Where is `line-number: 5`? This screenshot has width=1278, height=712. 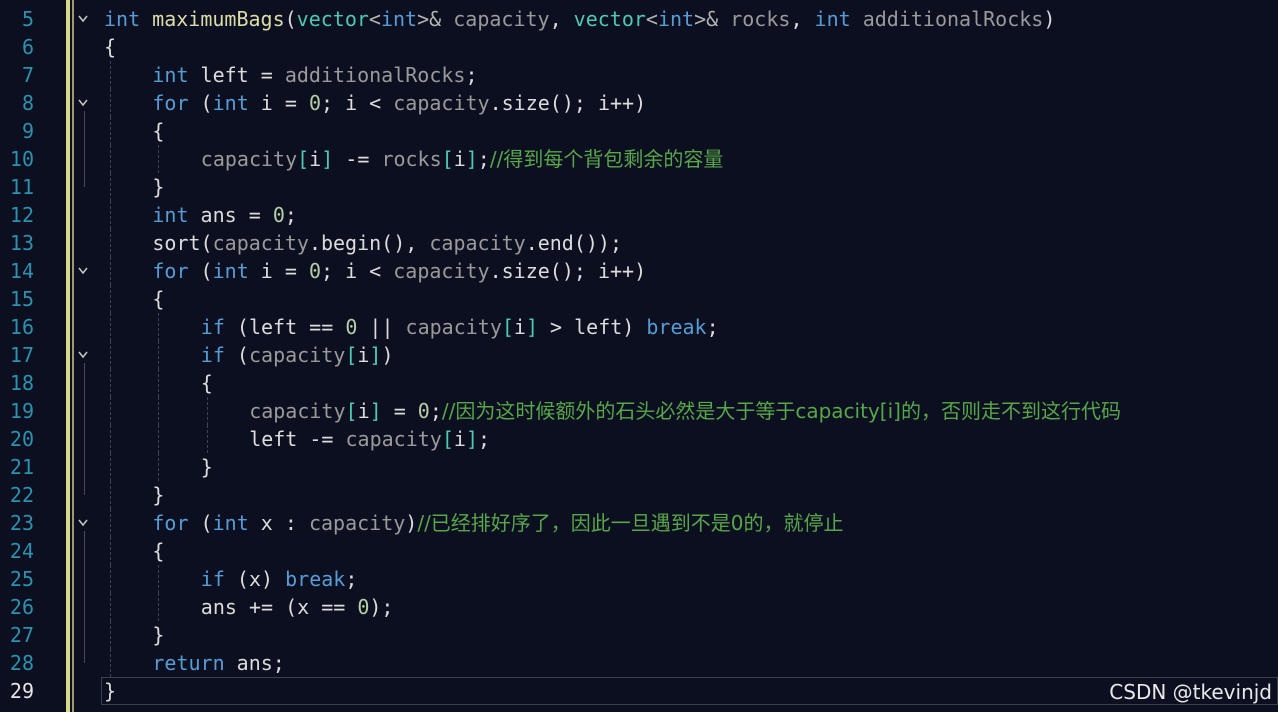 line-number: 5 is located at coordinates (27, 19).